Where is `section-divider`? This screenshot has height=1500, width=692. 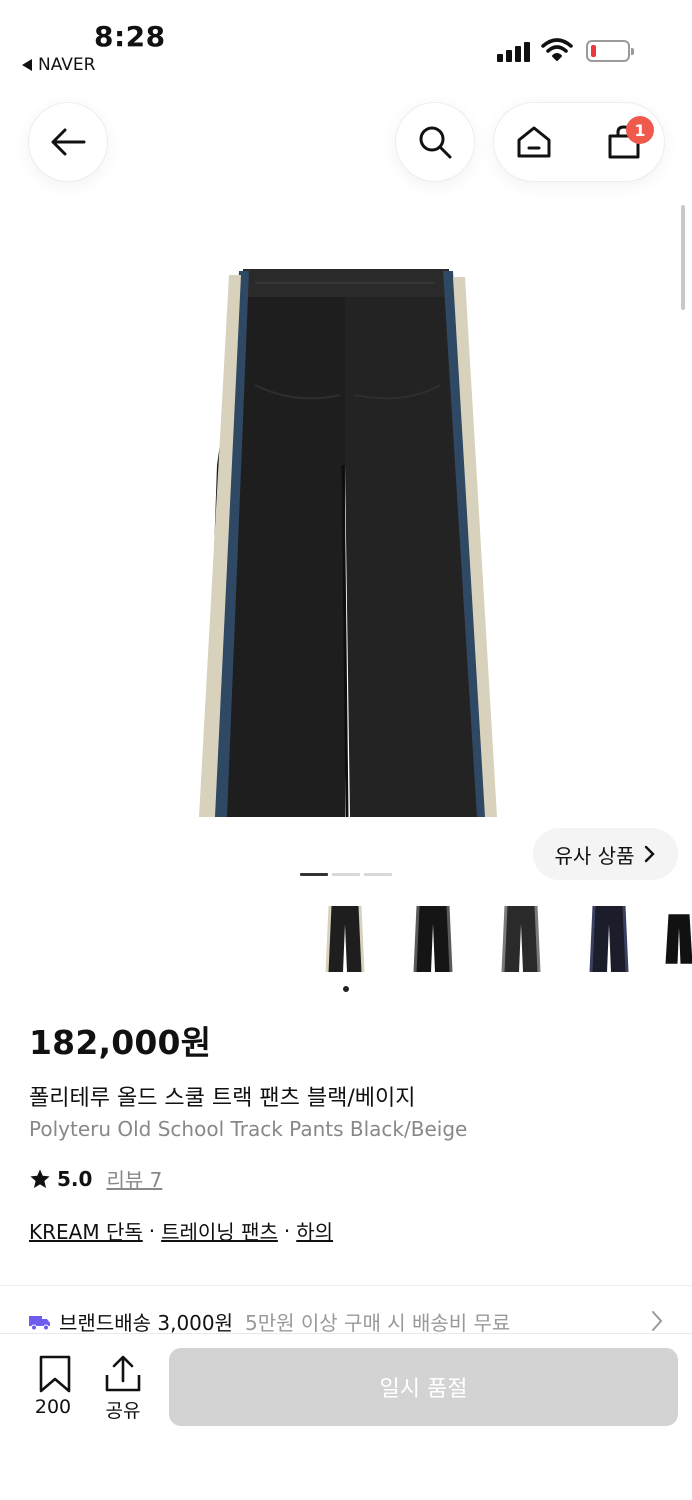
section-divider is located at coordinates (346, 1285).